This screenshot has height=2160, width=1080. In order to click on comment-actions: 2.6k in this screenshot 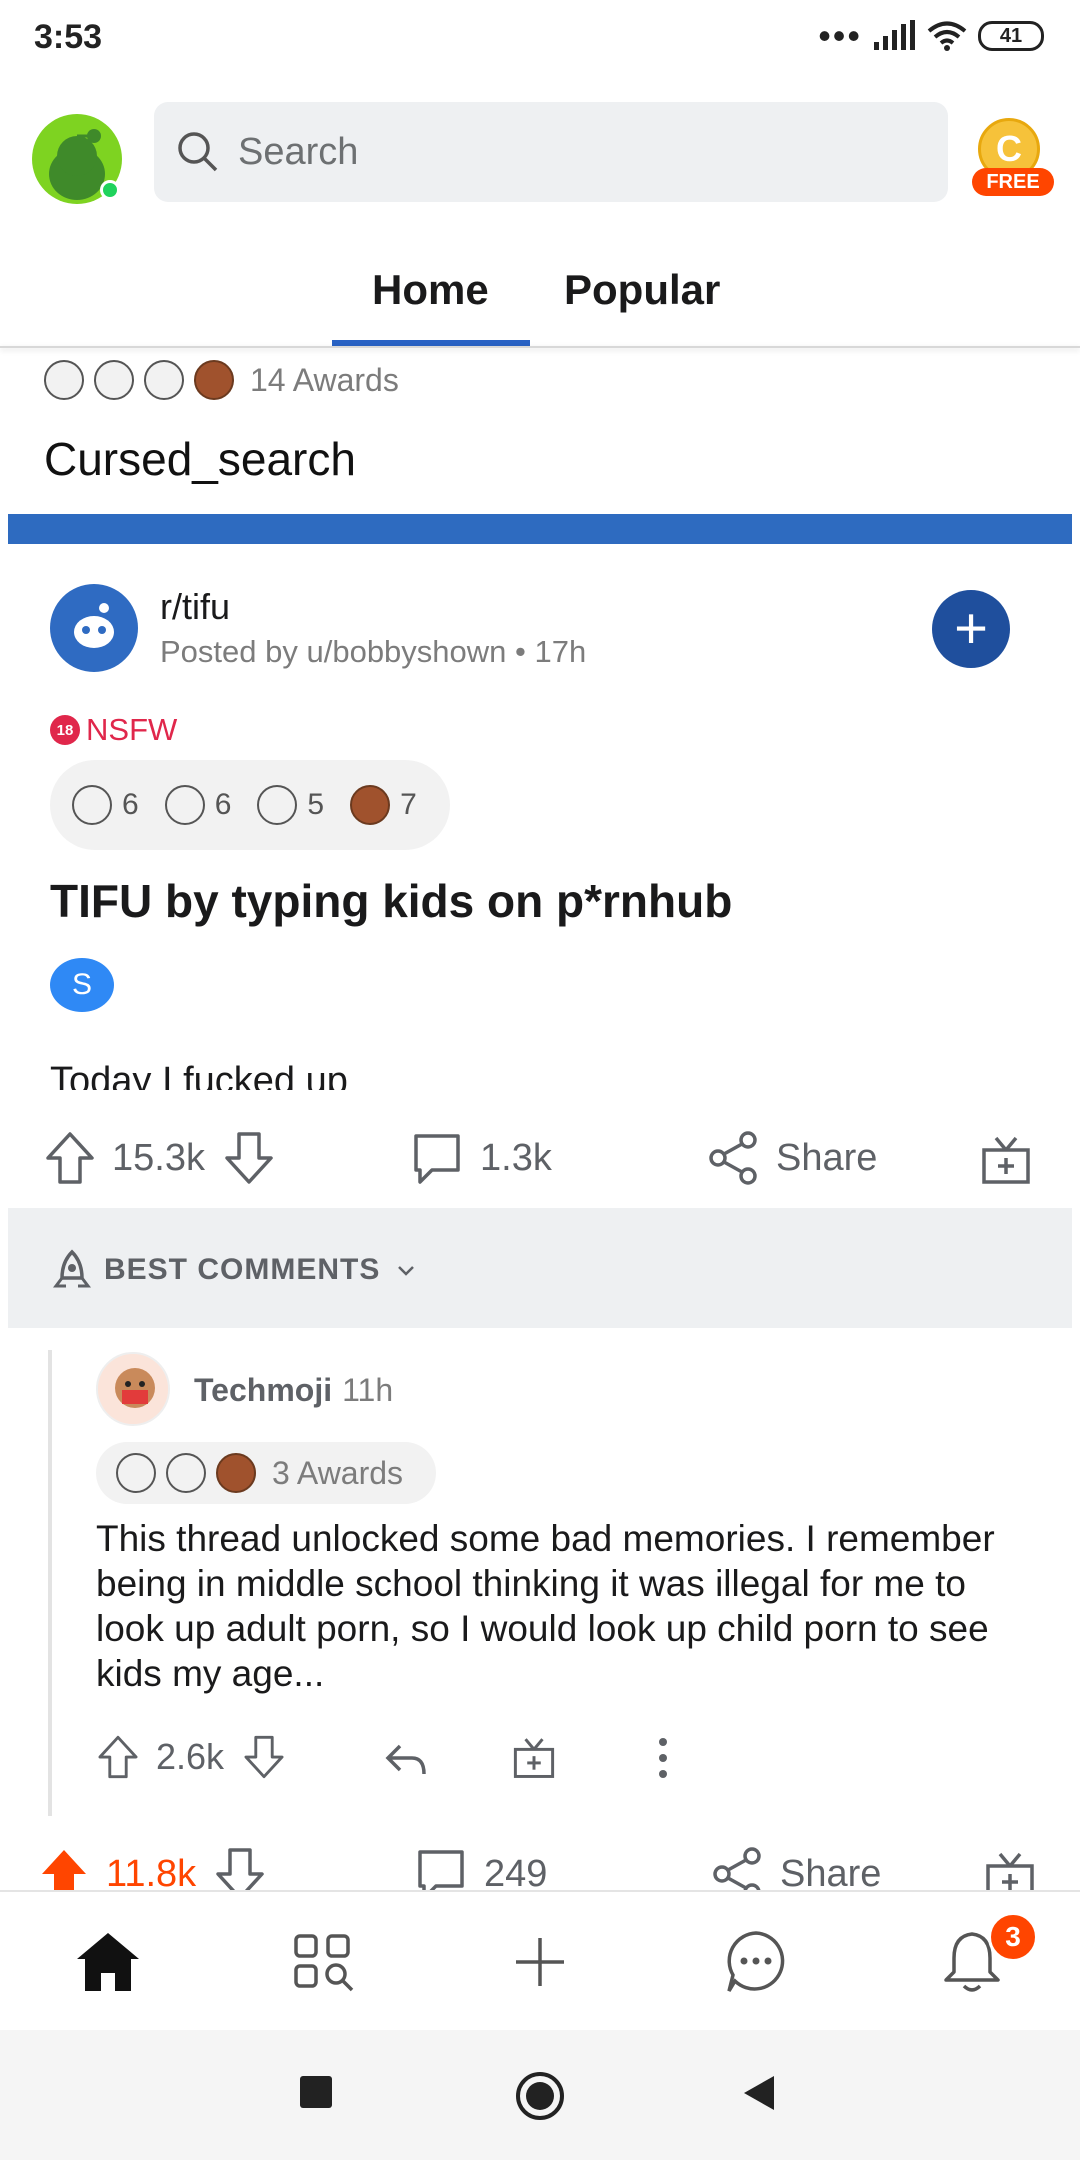, I will do `click(446, 1760)`.